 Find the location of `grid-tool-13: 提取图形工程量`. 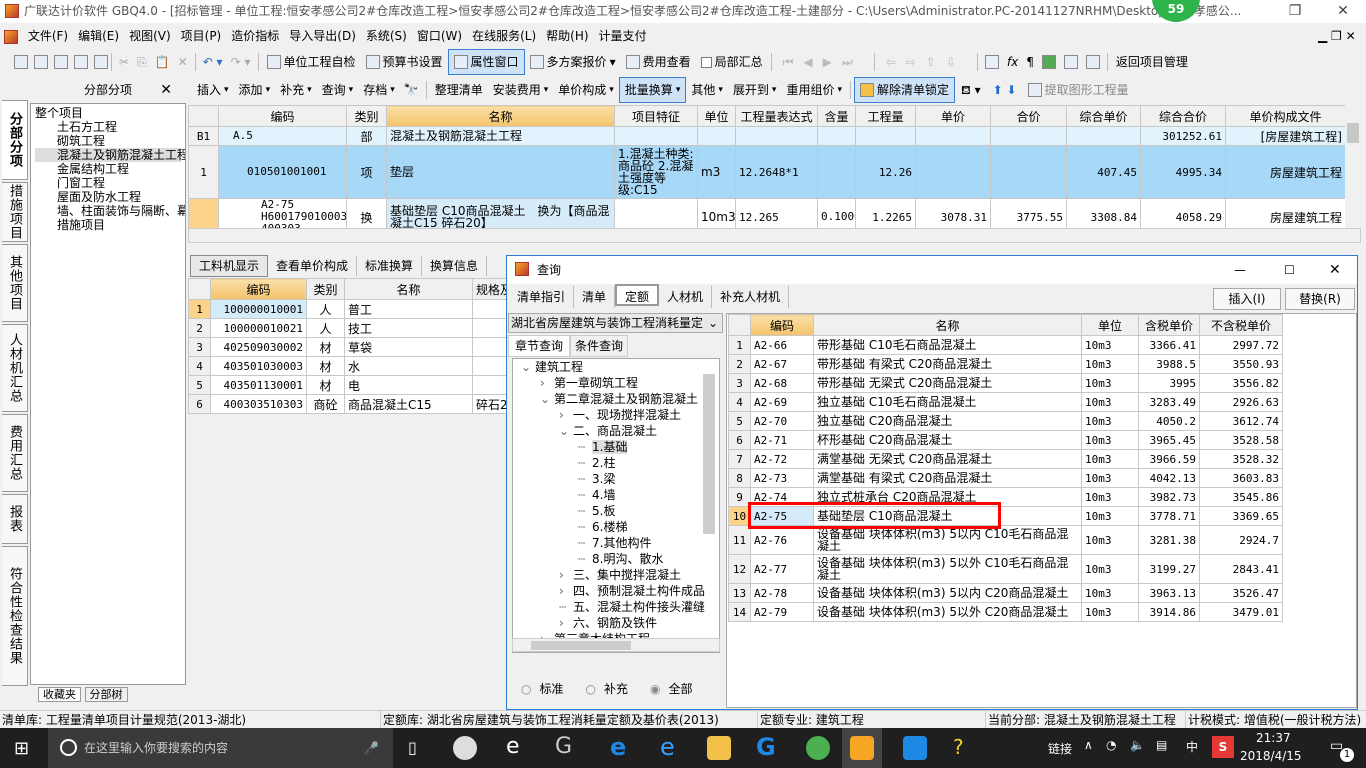

grid-tool-13: 提取图形工程量 is located at coordinates (1078, 90).